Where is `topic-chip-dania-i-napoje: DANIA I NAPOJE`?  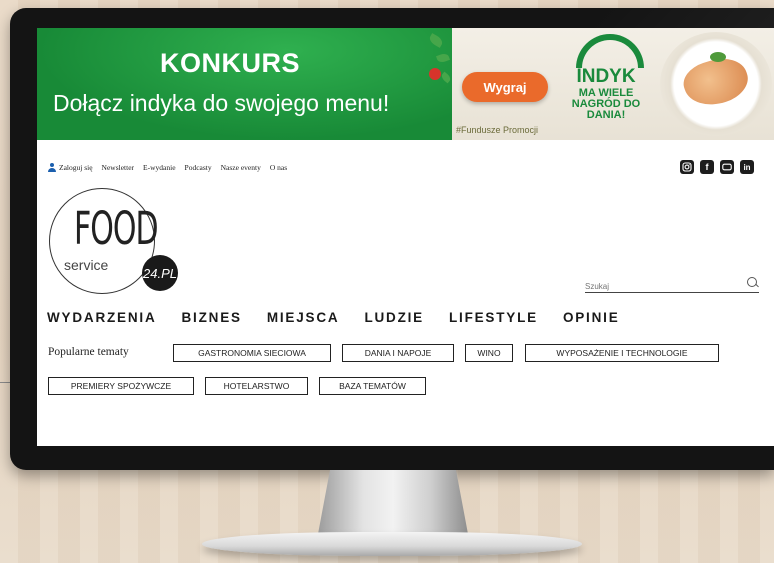
topic-chip-dania-i-napoje: DANIA I NAPOJE is located at coordinates (398, 353).